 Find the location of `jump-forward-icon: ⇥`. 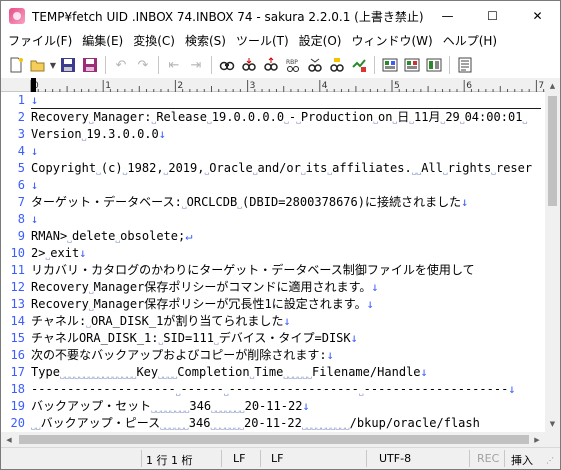

jump-forward-icon: ⇥ is located at coordinates (196, 65).